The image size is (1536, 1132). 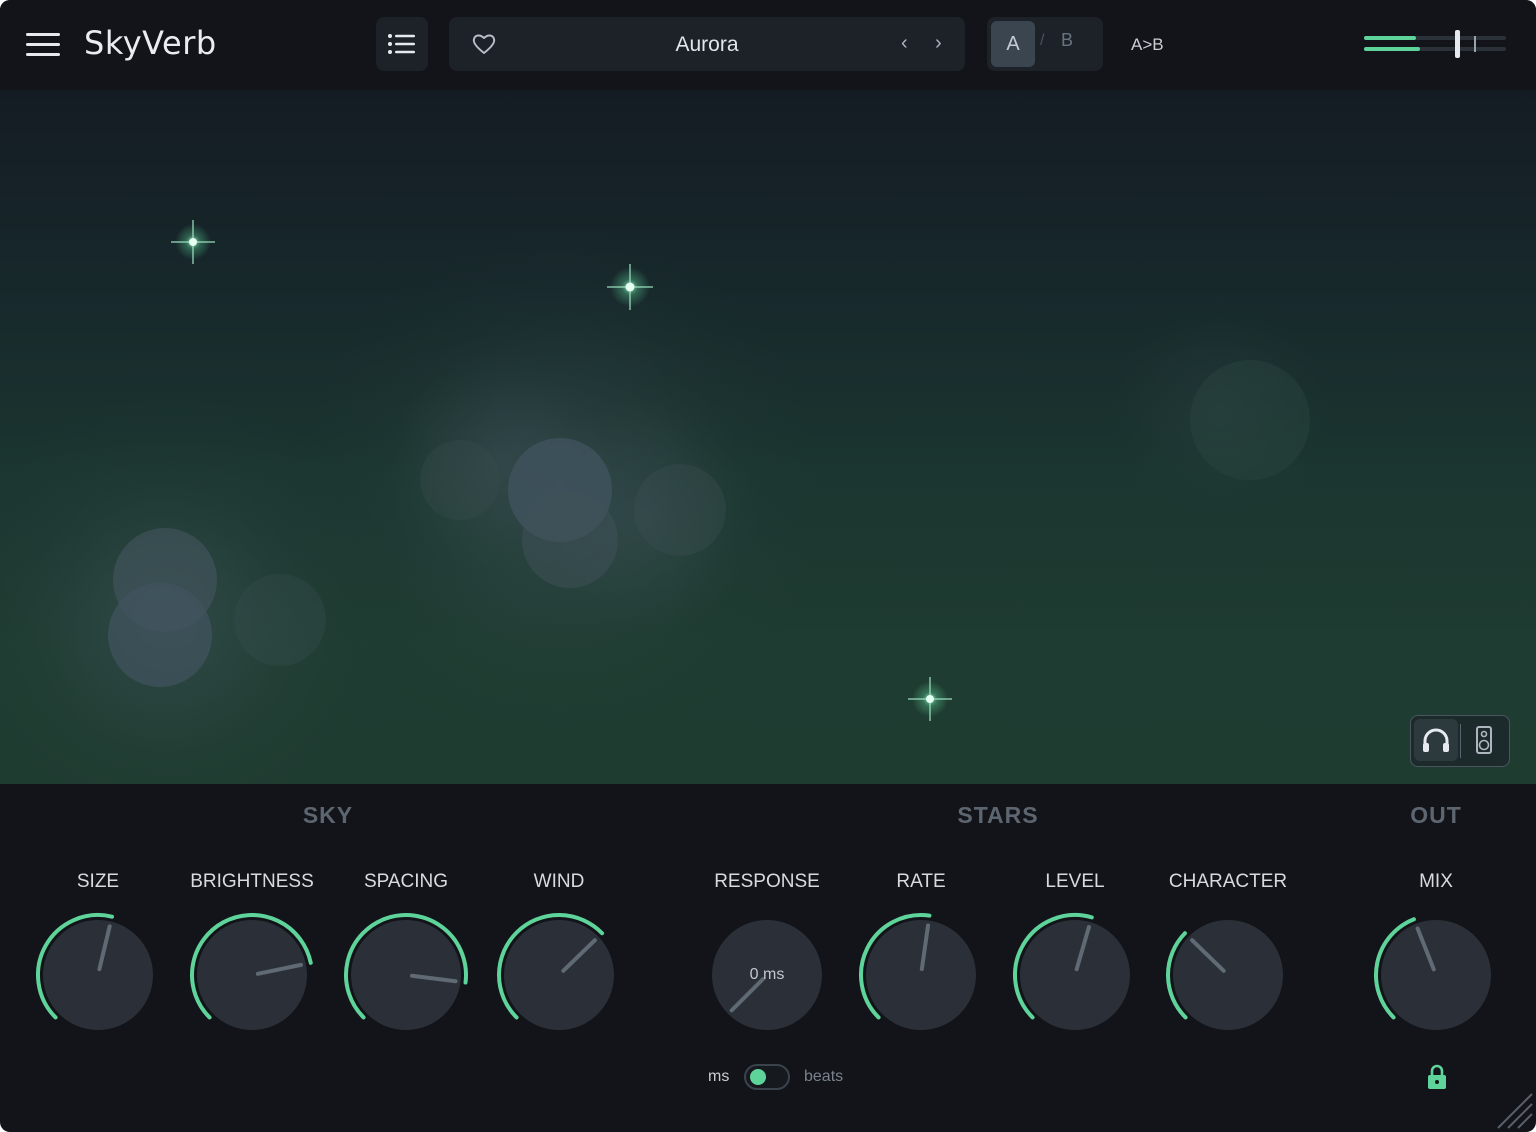 What do you see at coordinates (1437, 1077) in the screenshot?
I see `lock-icon` at bounding box center [1437, 1077].